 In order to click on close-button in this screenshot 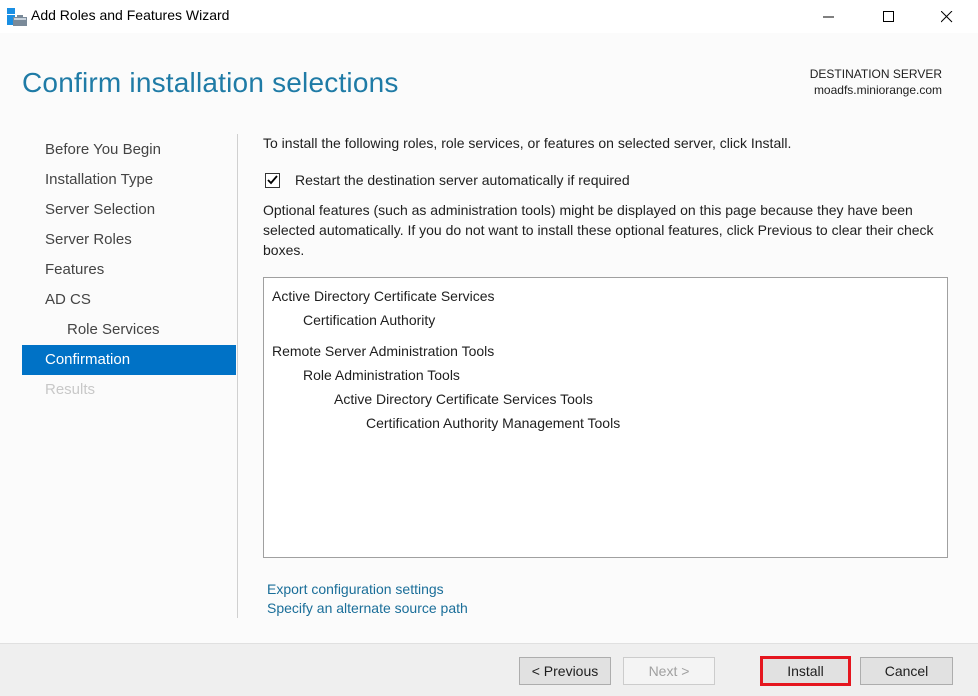, I will do `click(947, 16)`.